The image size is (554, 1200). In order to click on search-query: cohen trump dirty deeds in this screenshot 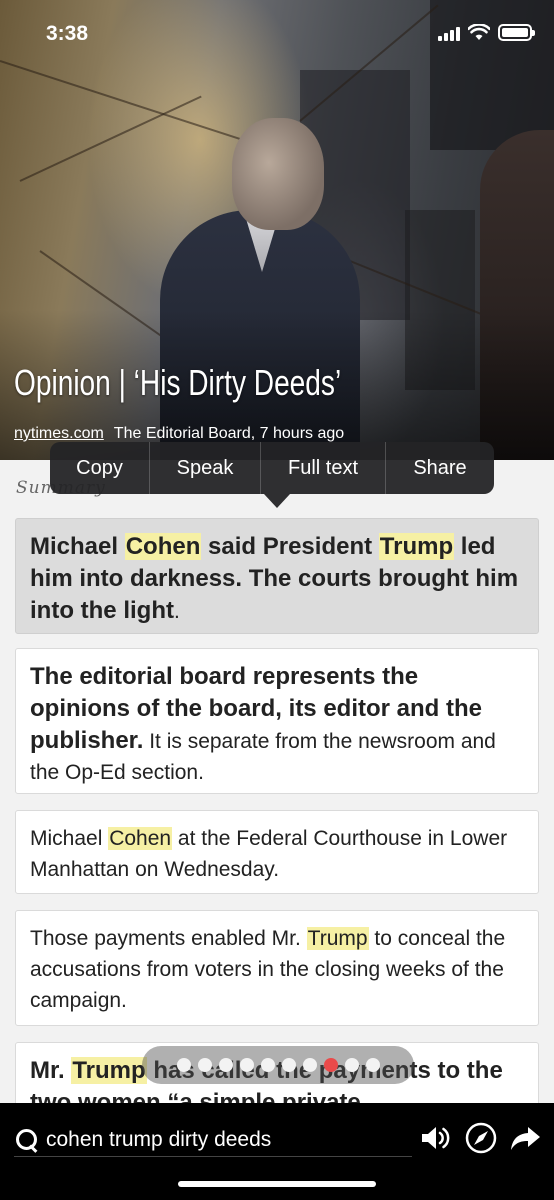, I will do `click(158, 1140)`.